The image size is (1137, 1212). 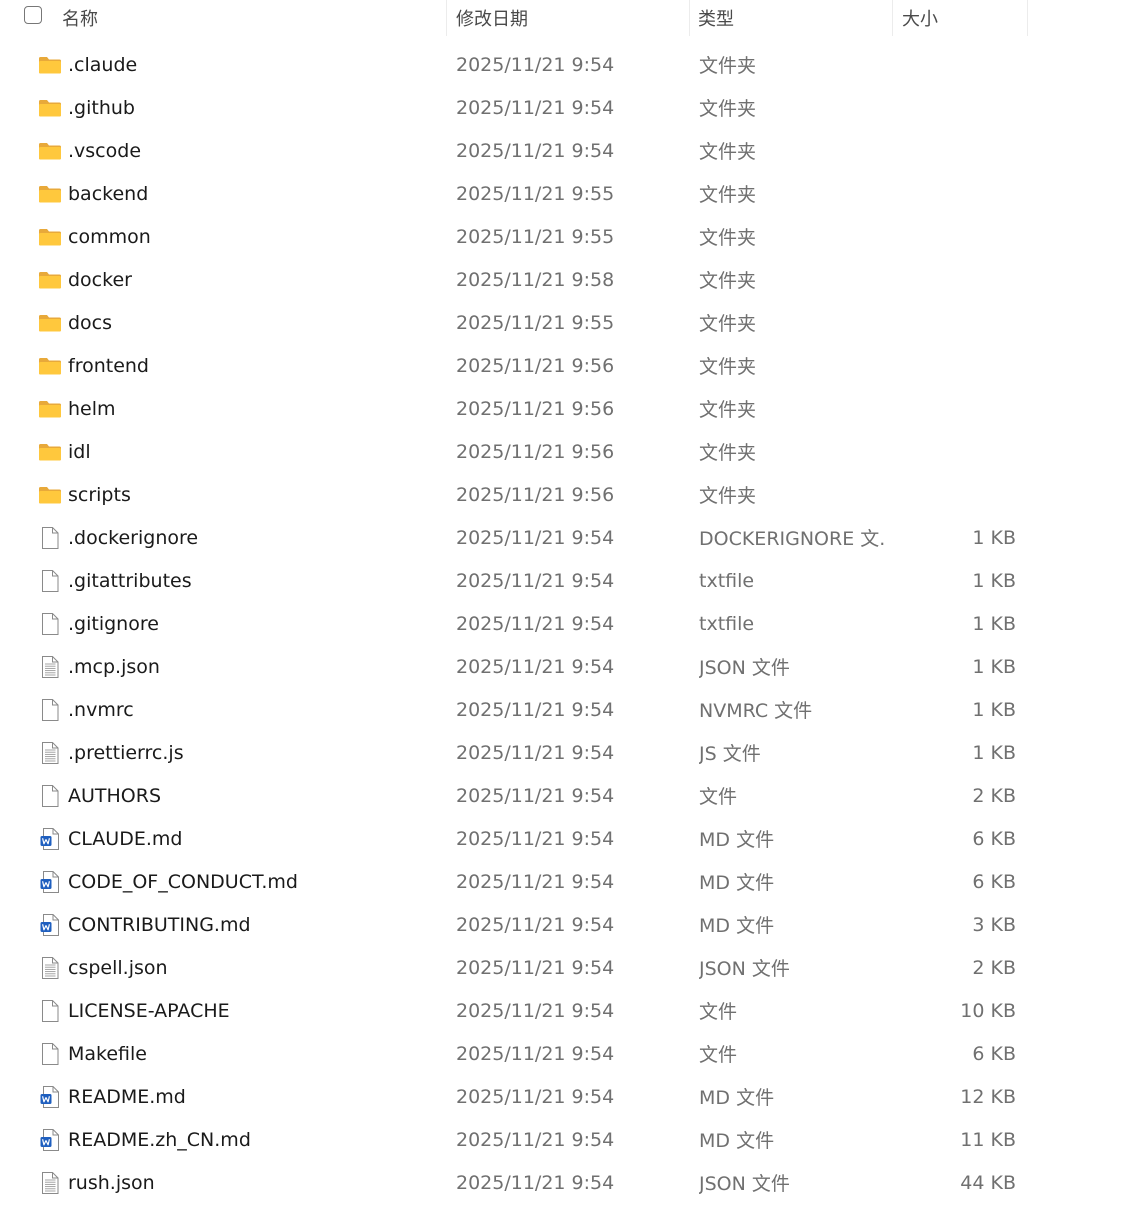 I want to click on column-header-bar: 名称 修改日期 类型 大小, so click(x=568, y=18).